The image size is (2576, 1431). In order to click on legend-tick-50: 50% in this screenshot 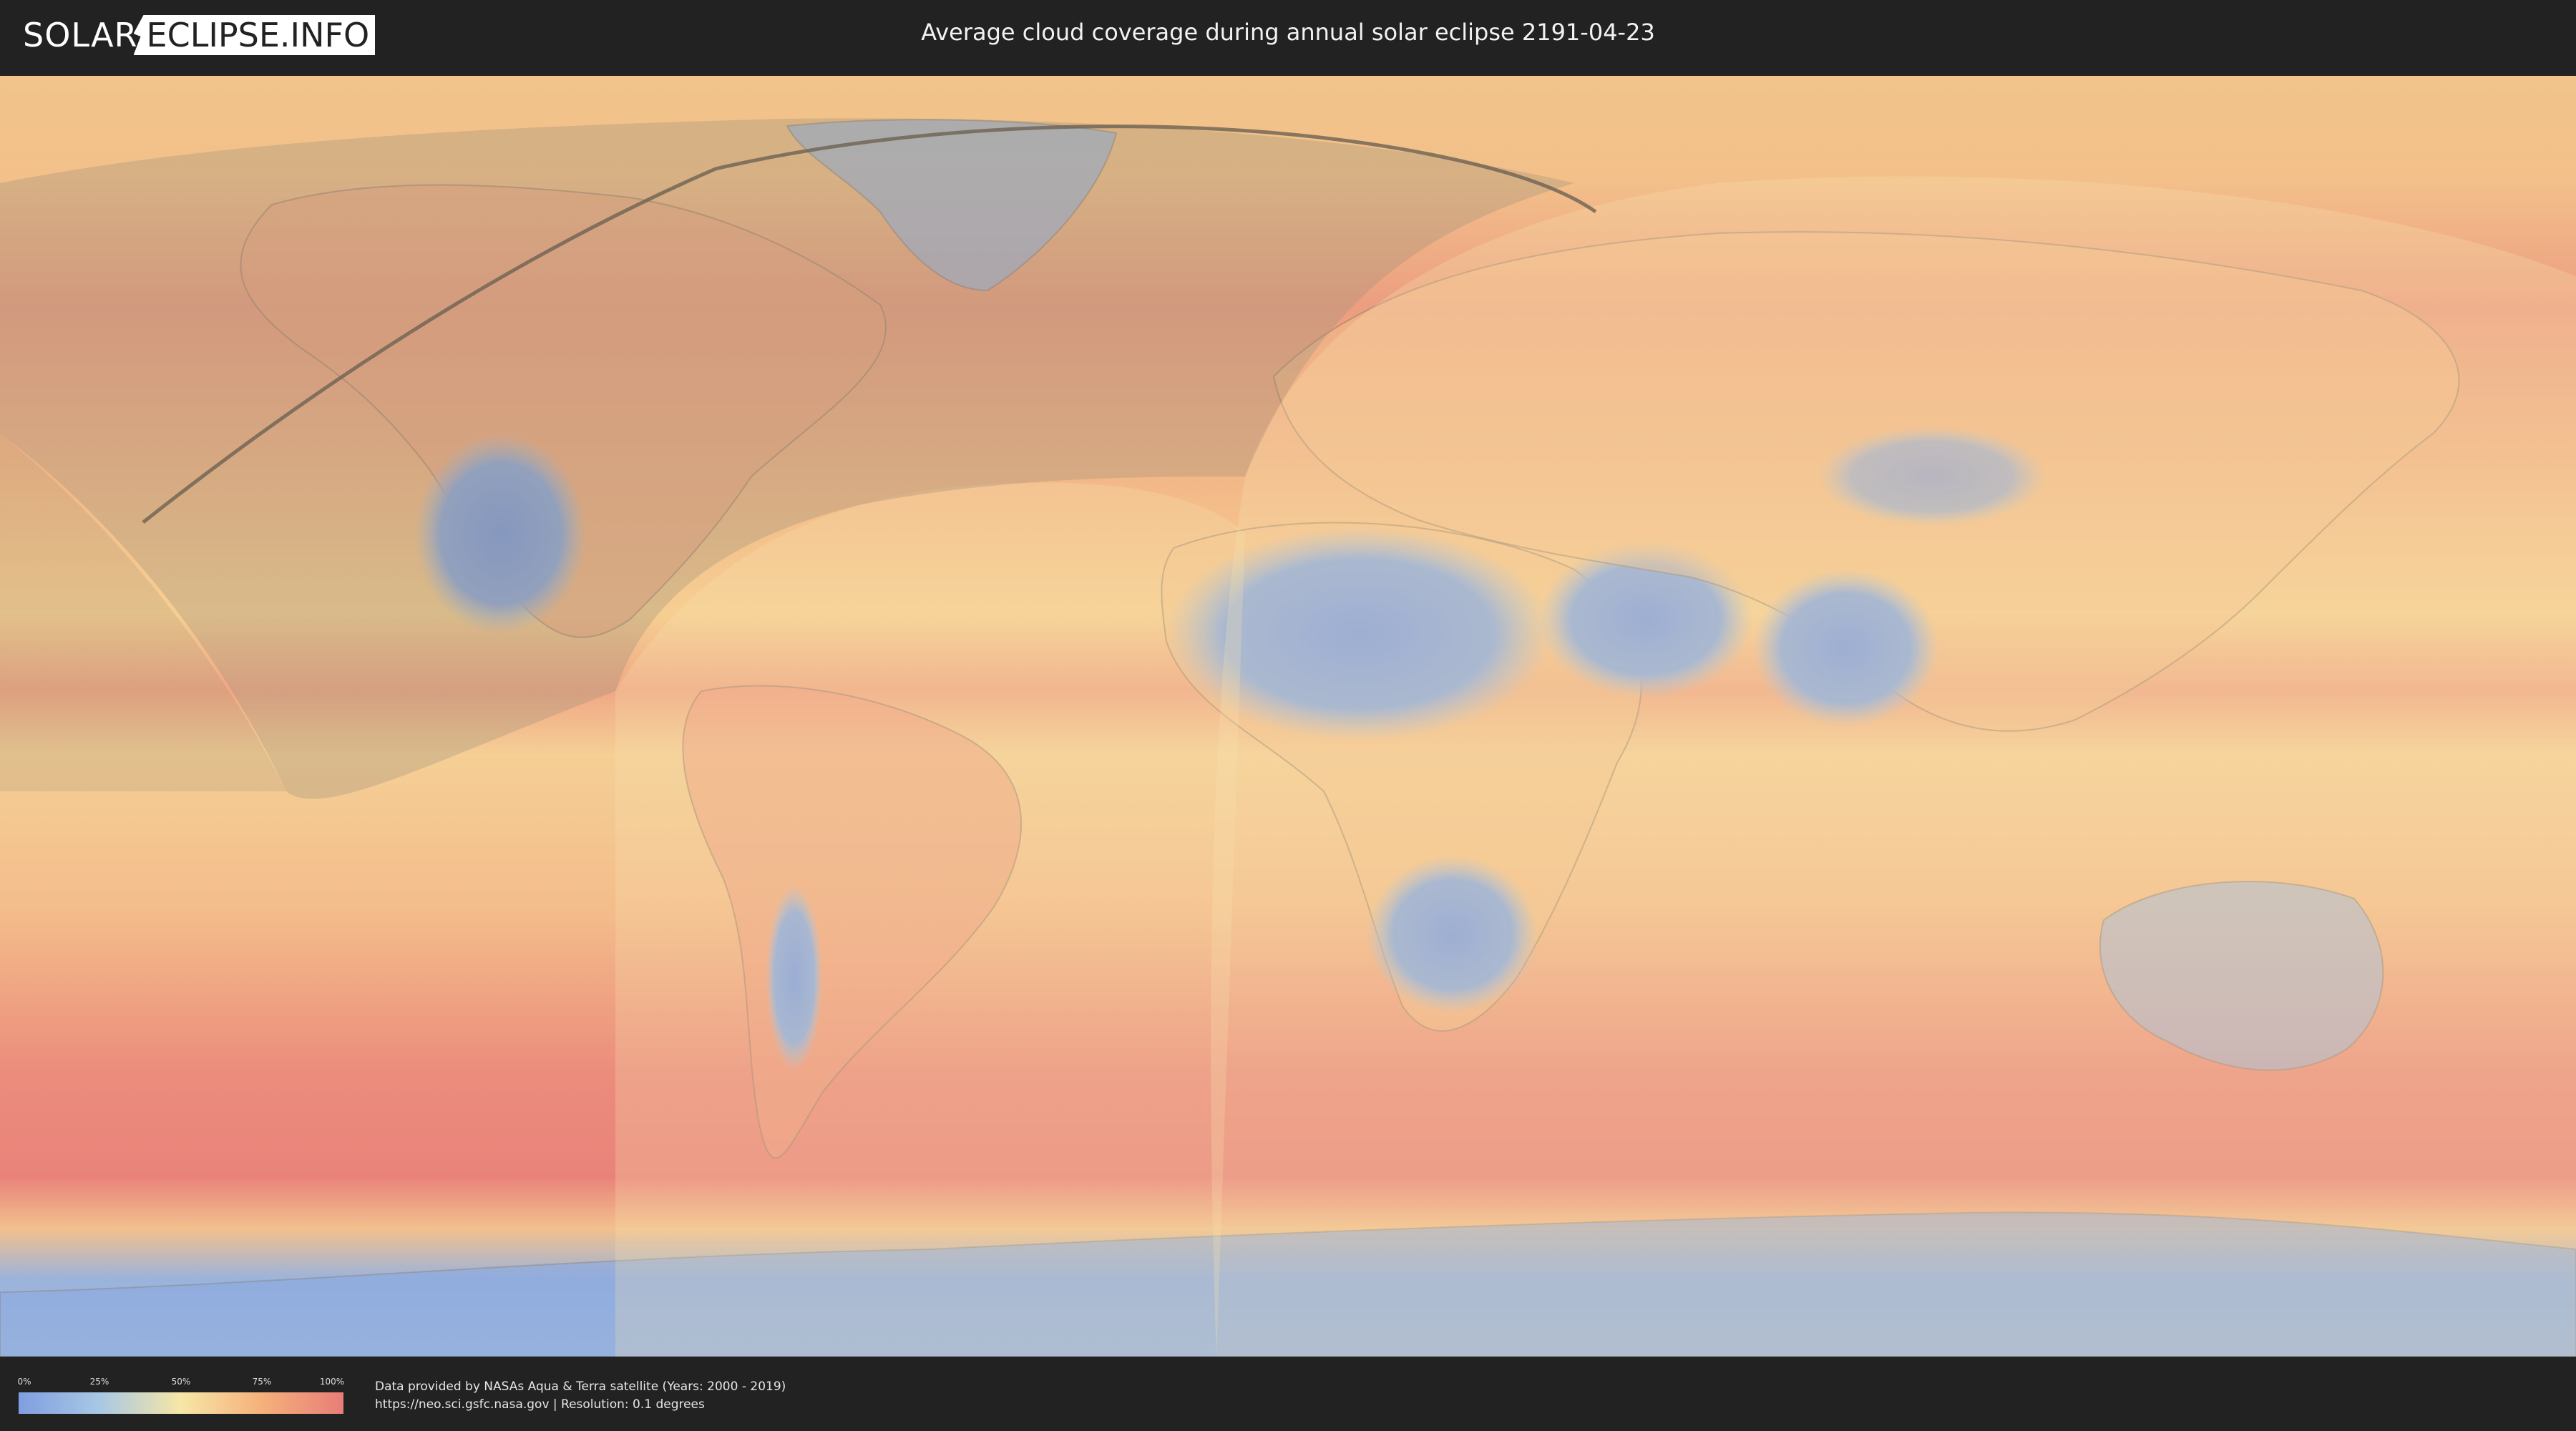, I will do `click(181, 1382)`.